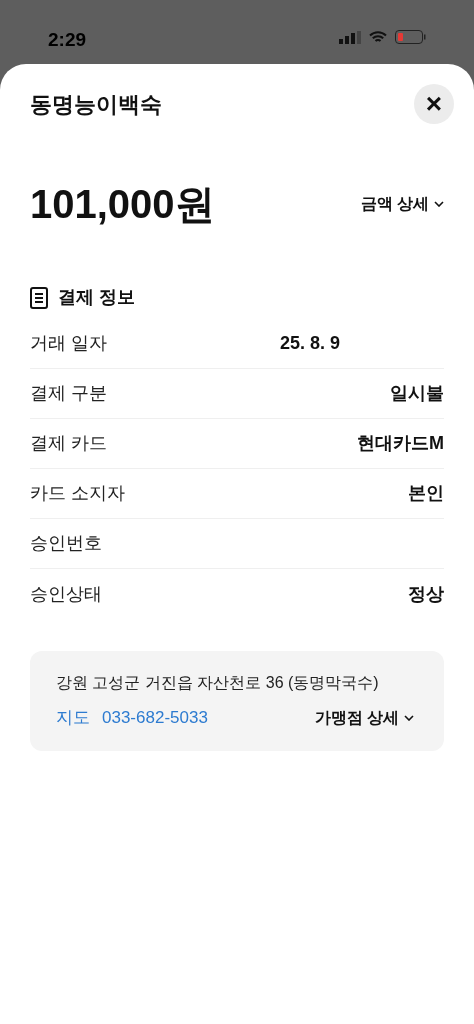  What do you see at coordinates (218, 683) in the screenshot?
I see `merchant-address: 강원 고성군 거진읍 자산천로 36 (동명막국수)` at bounding box center [218, 683].